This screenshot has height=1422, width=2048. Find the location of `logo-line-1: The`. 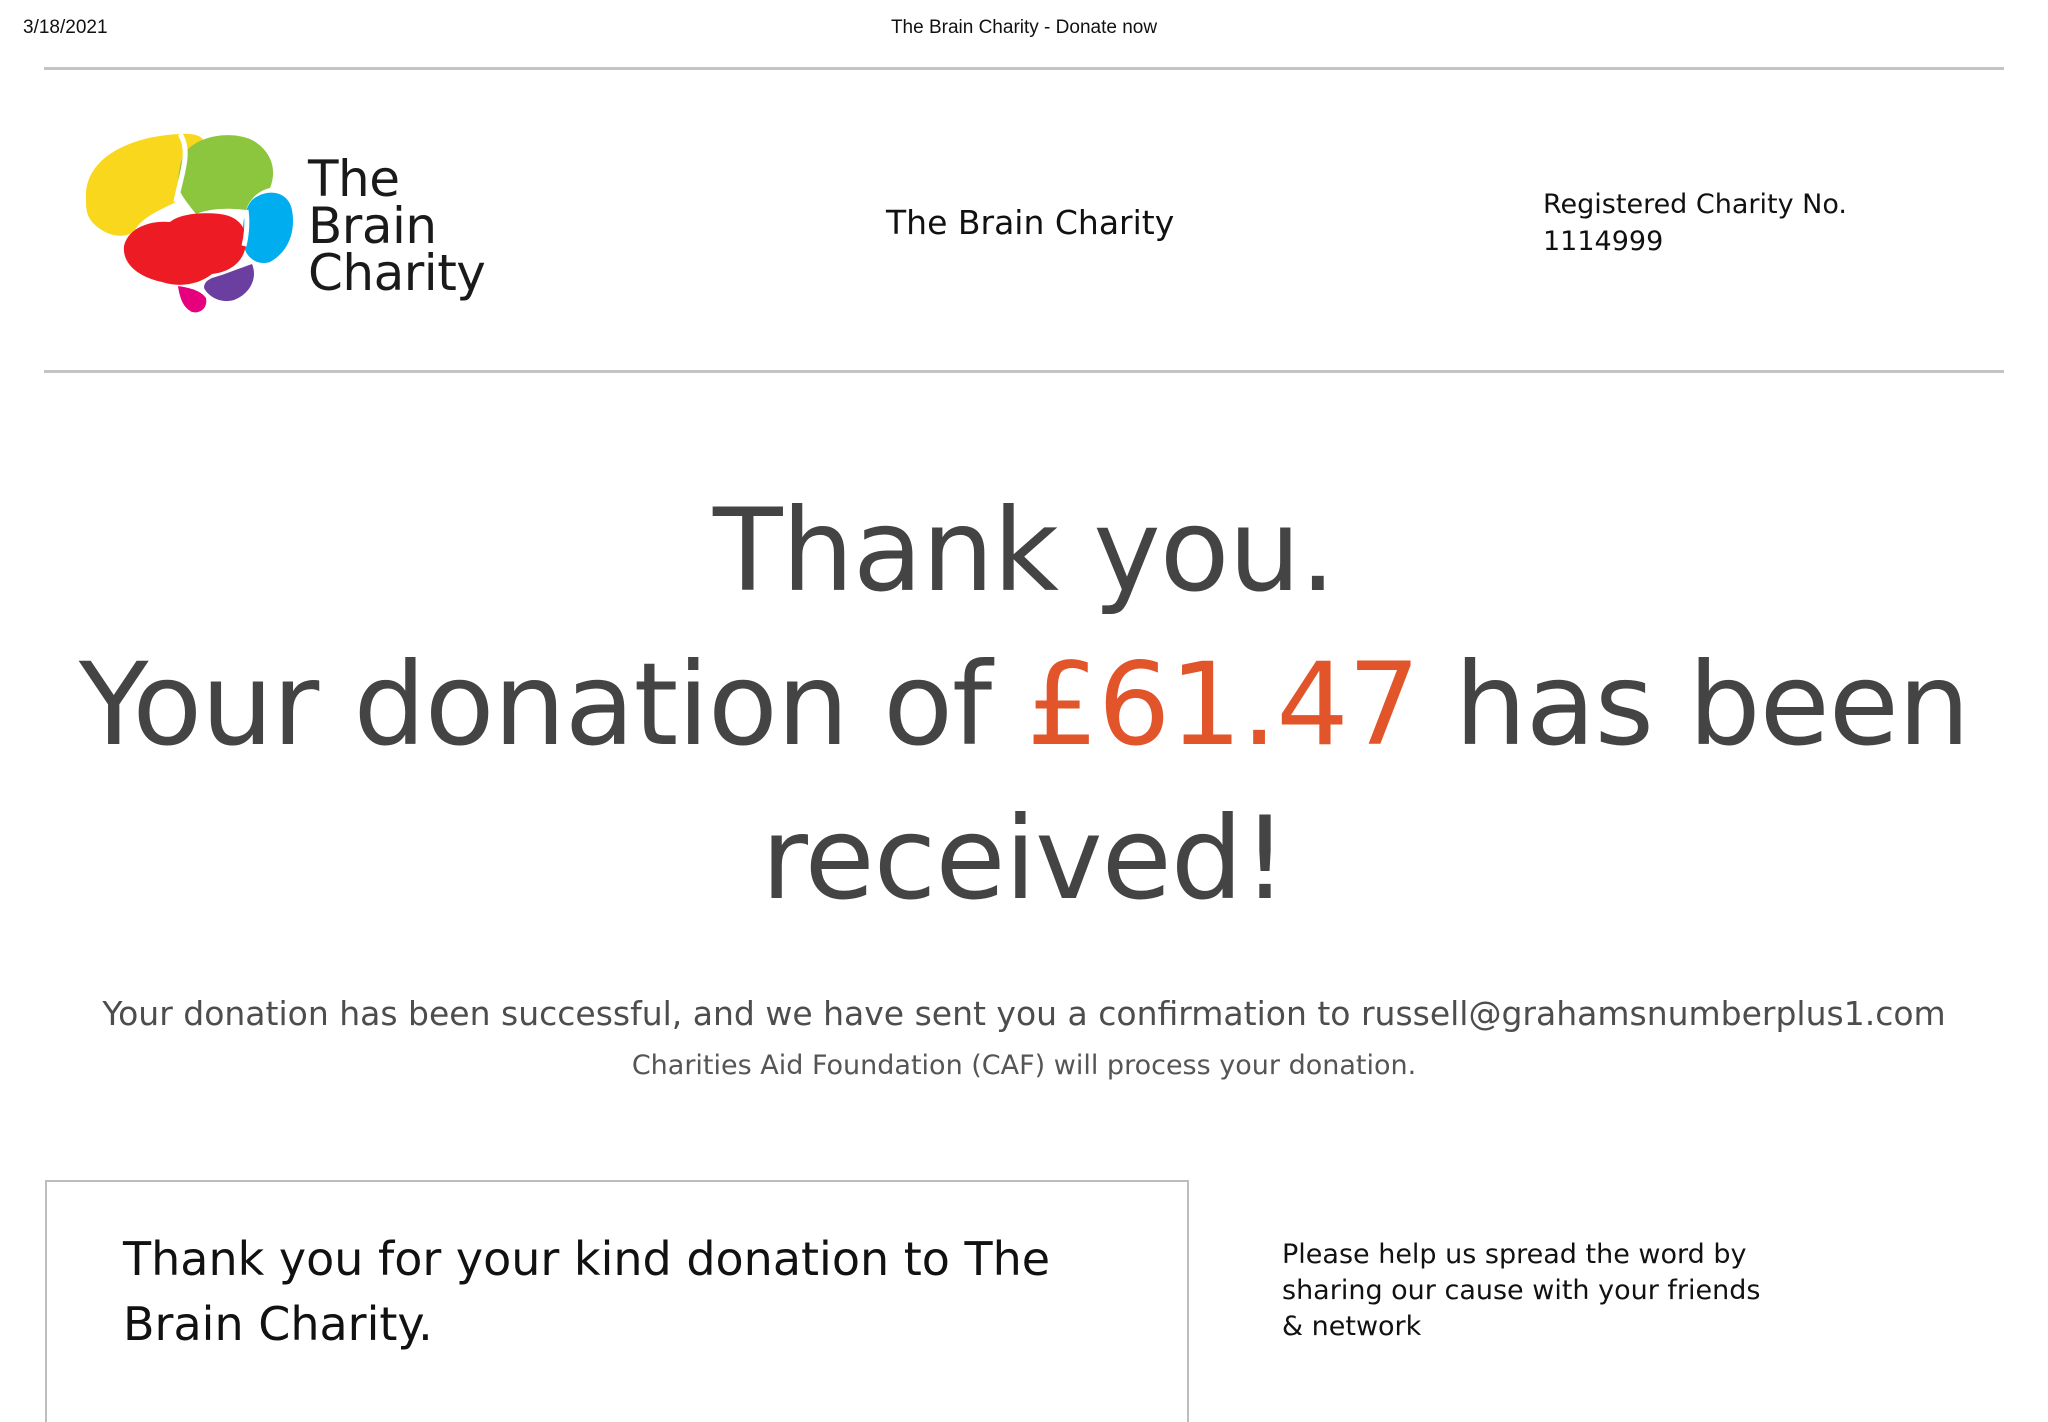

logo-line-1: The is located at coordinates (354, 179).